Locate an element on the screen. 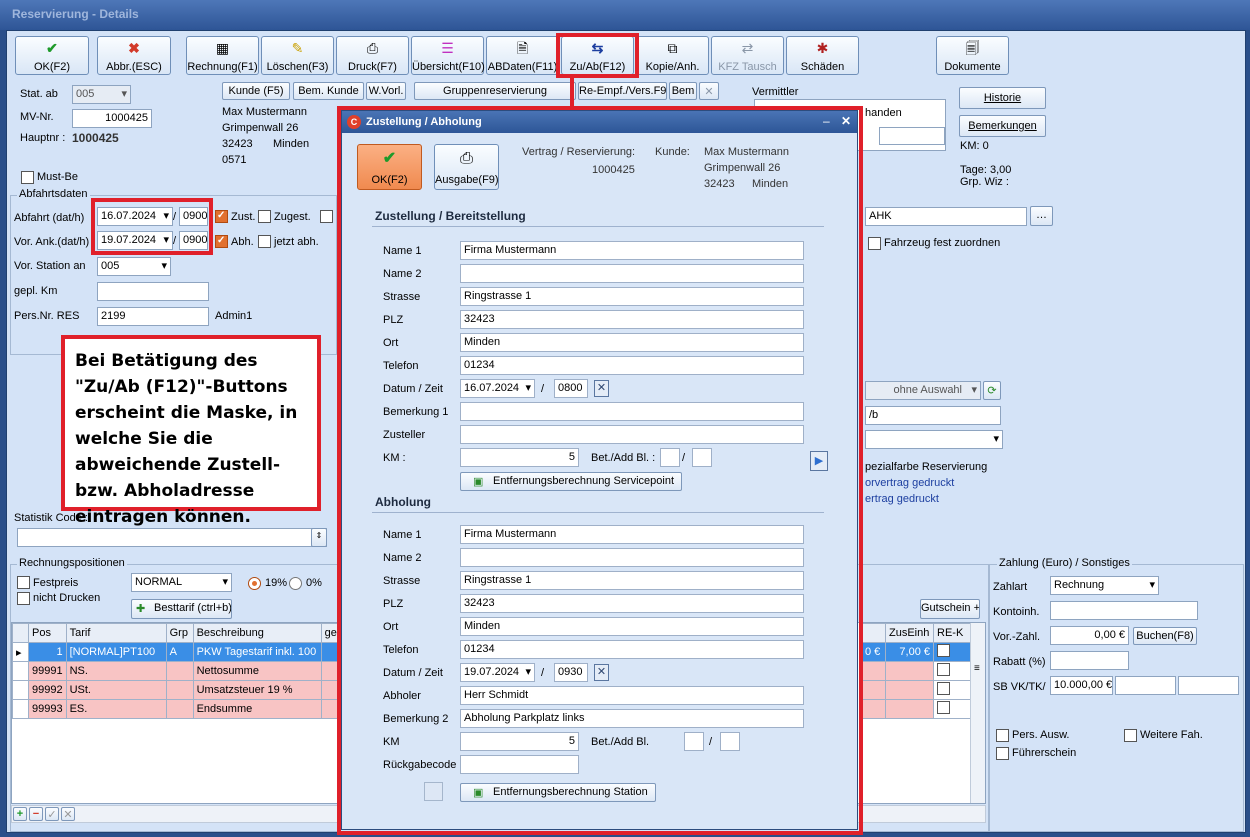  a-bem2-input: Abholung Parkplatz links is located at coordinates (632, 718).